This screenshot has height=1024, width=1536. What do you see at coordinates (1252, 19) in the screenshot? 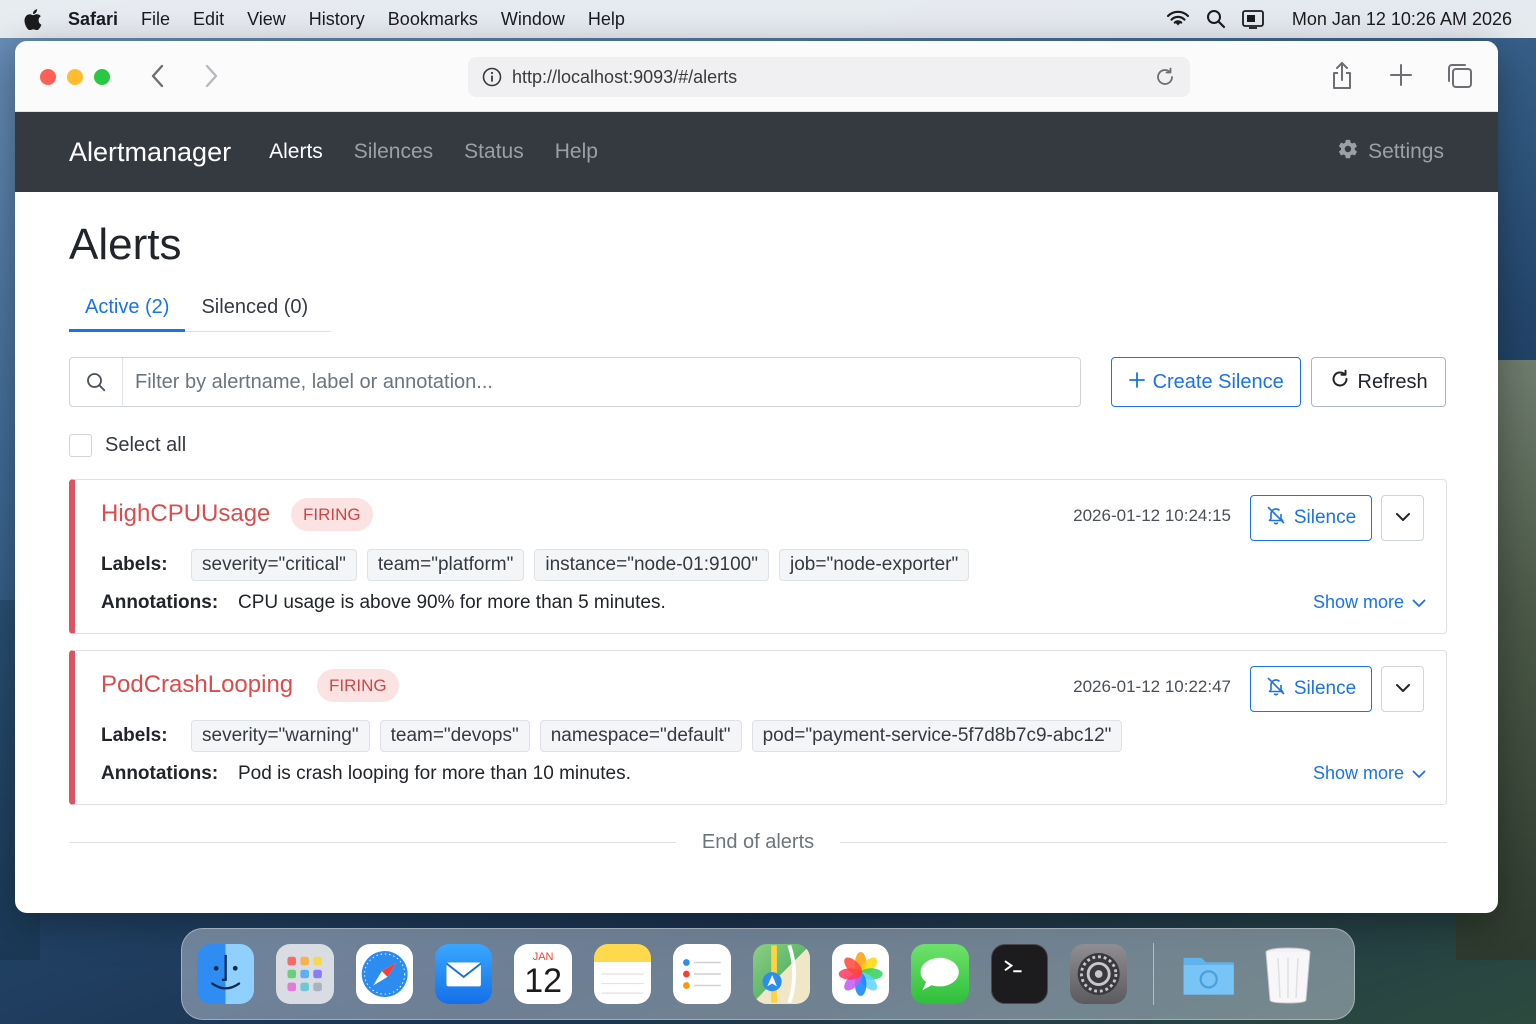
I see `control-center-icon` at bounding box center [1252, 19].